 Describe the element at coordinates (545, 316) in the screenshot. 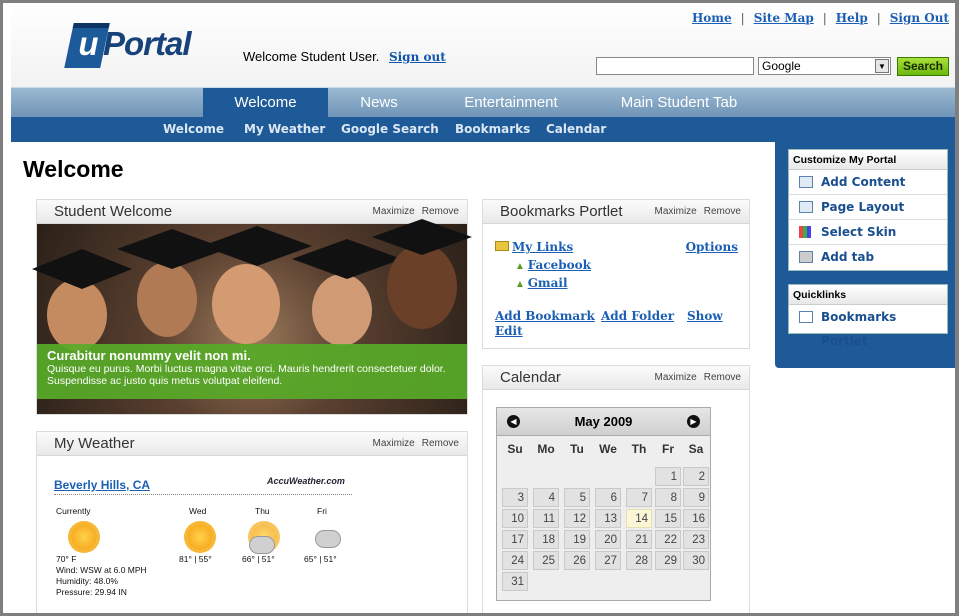

I see `add-bookmark-link: Add Bookmark` at that location.